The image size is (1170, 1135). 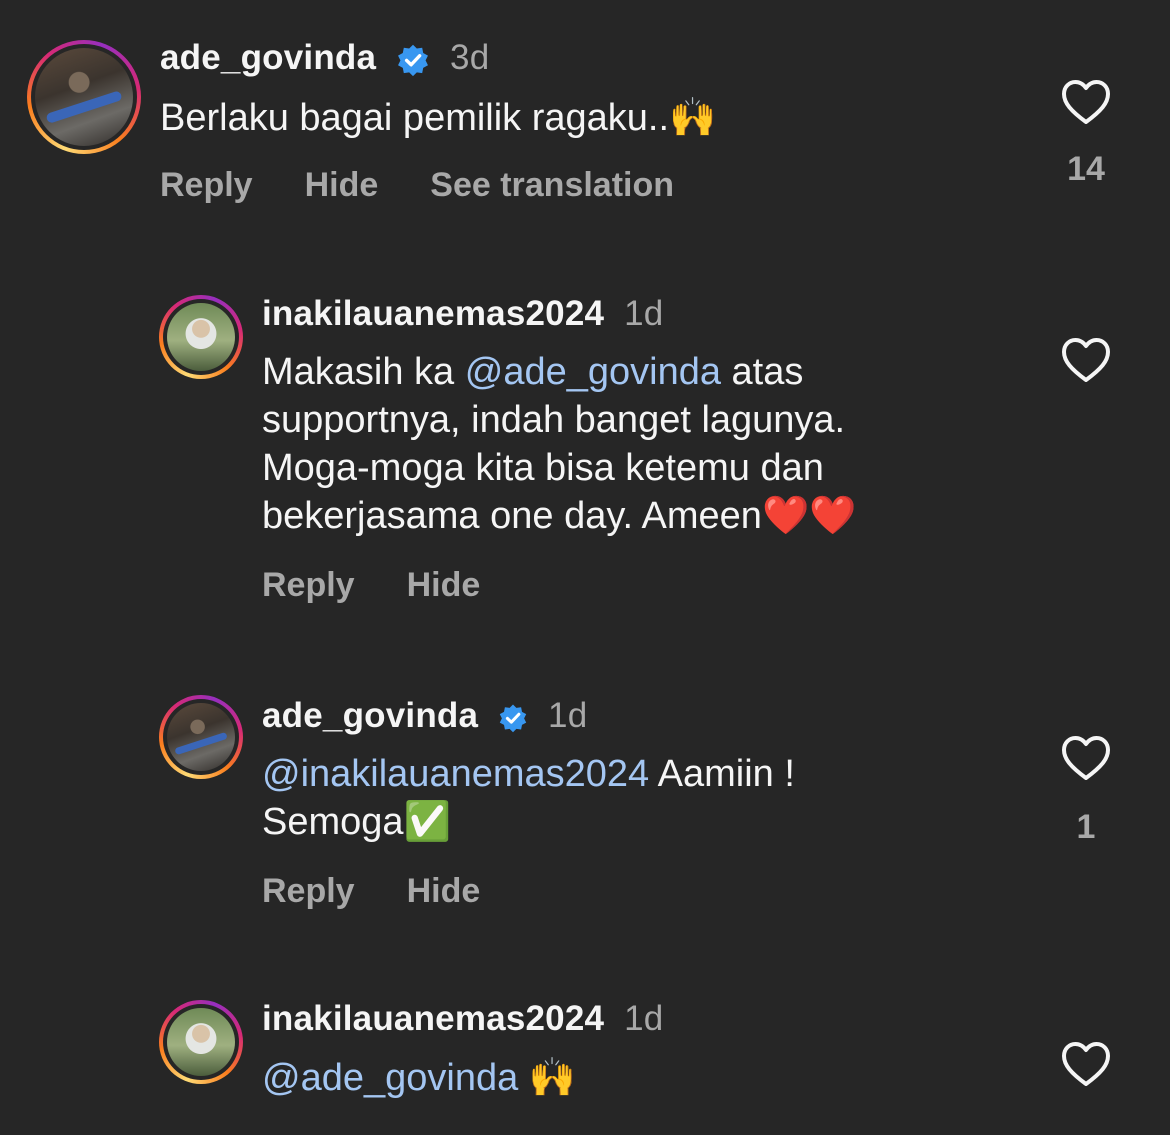 I want to click on comment-text: @ade_govinda 🙌, so click(x=419, y=1078).